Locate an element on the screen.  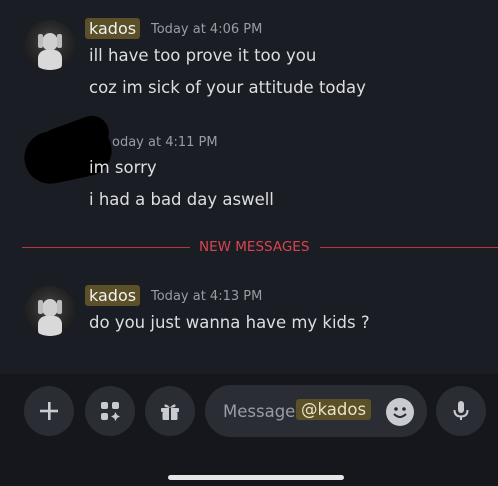
message-timestamp: Today at 4:06 PM is located at coordinates (207, 29).